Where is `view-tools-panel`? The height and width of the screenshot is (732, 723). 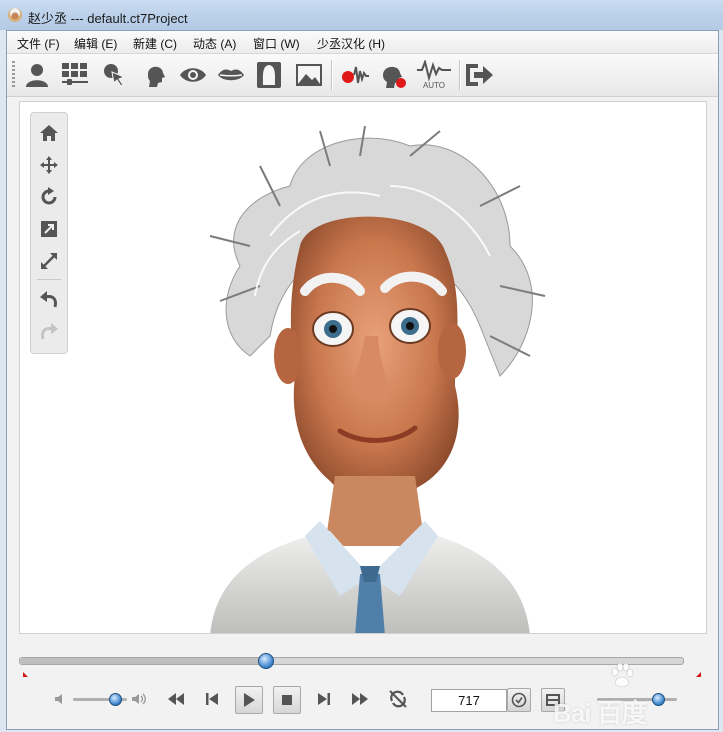
view-tools-panel is located at coordinates (49, 233).